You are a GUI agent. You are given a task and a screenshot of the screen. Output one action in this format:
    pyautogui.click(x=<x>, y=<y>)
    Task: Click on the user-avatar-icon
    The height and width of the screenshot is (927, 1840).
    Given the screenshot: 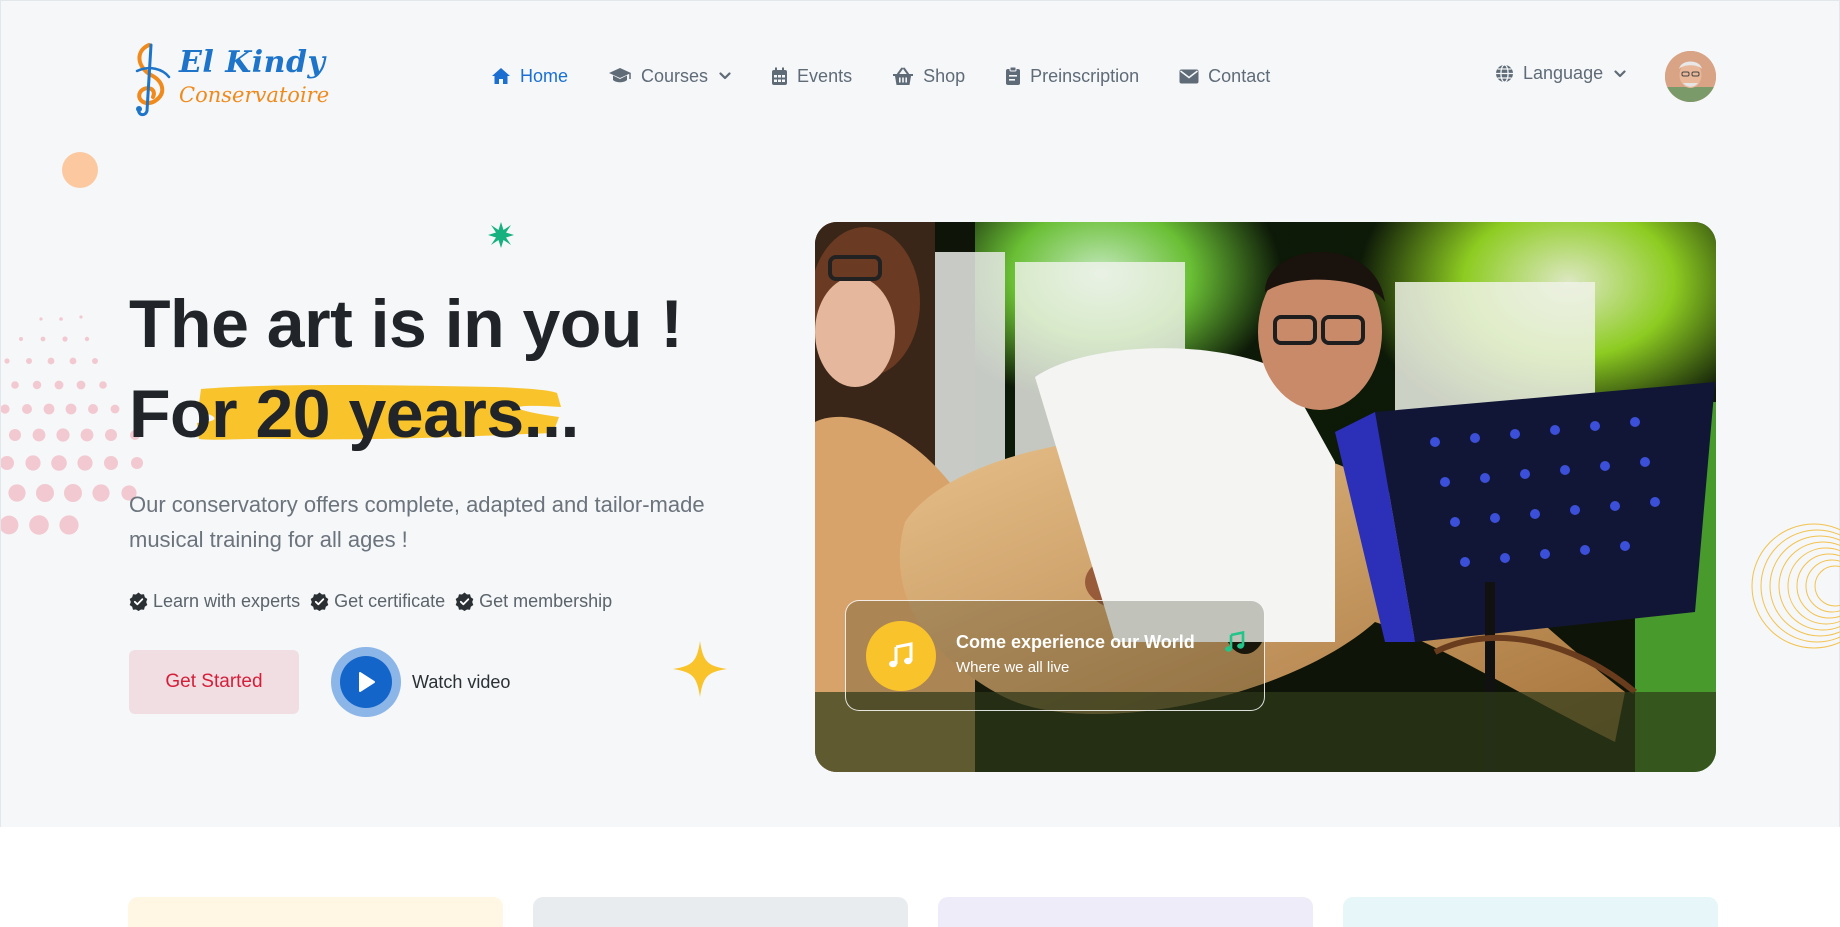 What is the action you would take?
    pyautogui.click(x=1690, y=76)
    